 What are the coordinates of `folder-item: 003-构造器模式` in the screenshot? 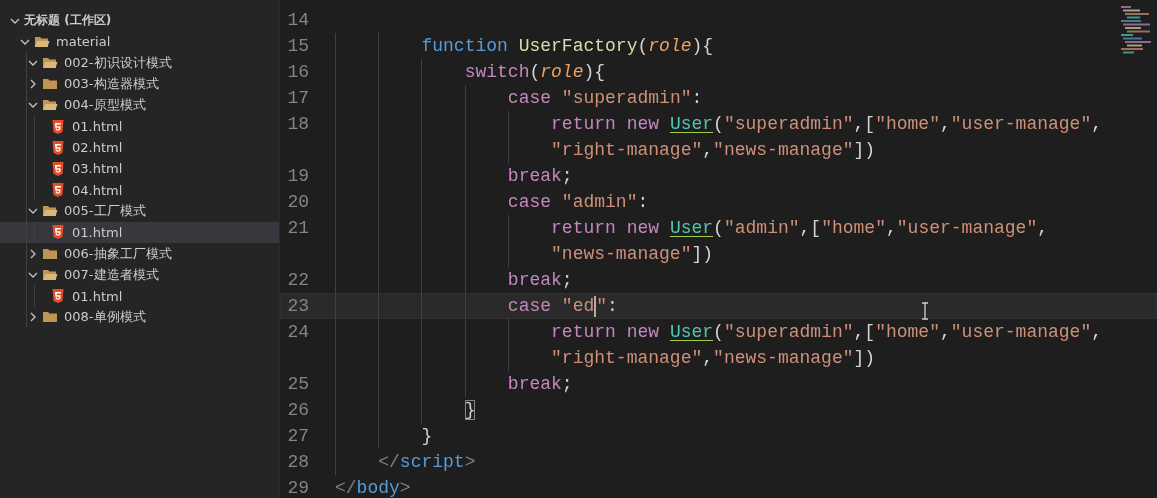 It's located at (139, 84).